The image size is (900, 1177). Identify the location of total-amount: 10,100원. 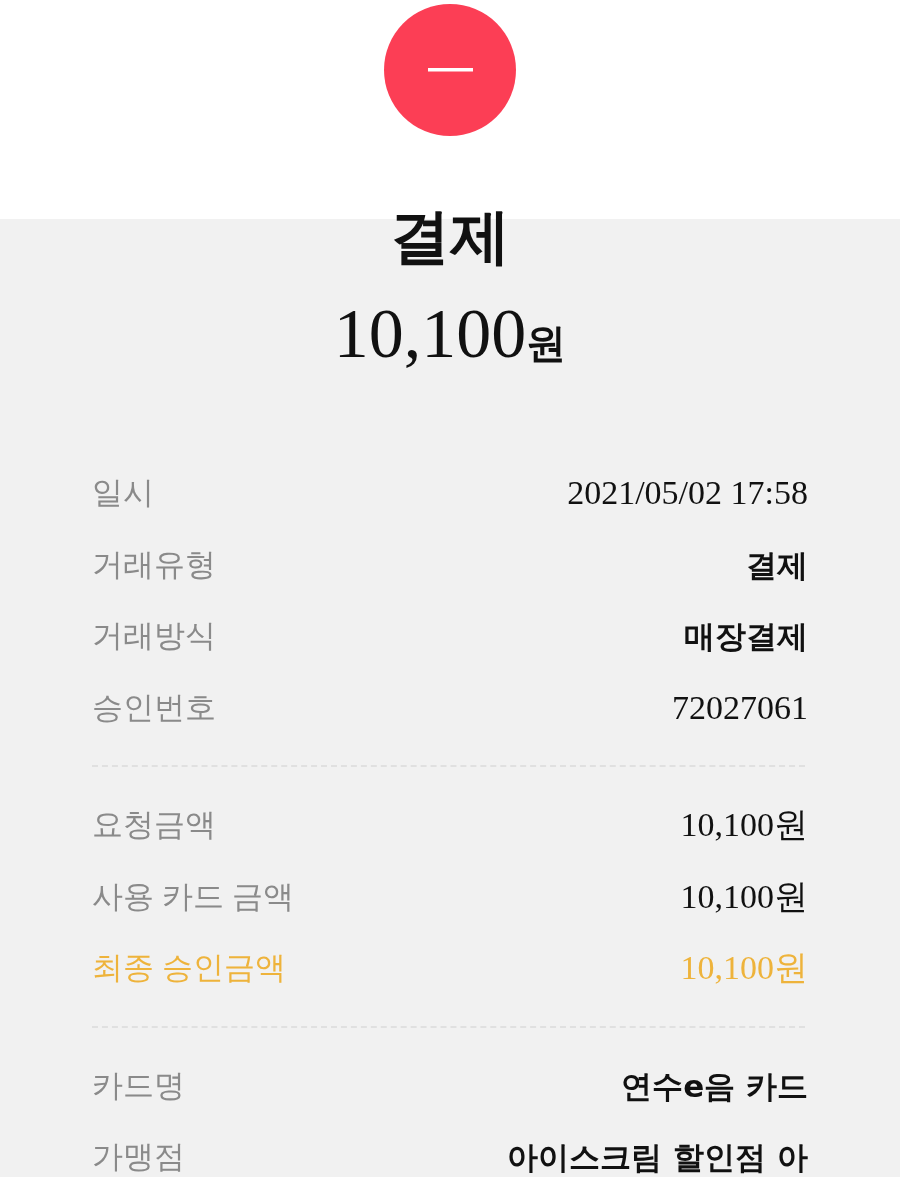
(450, 334).